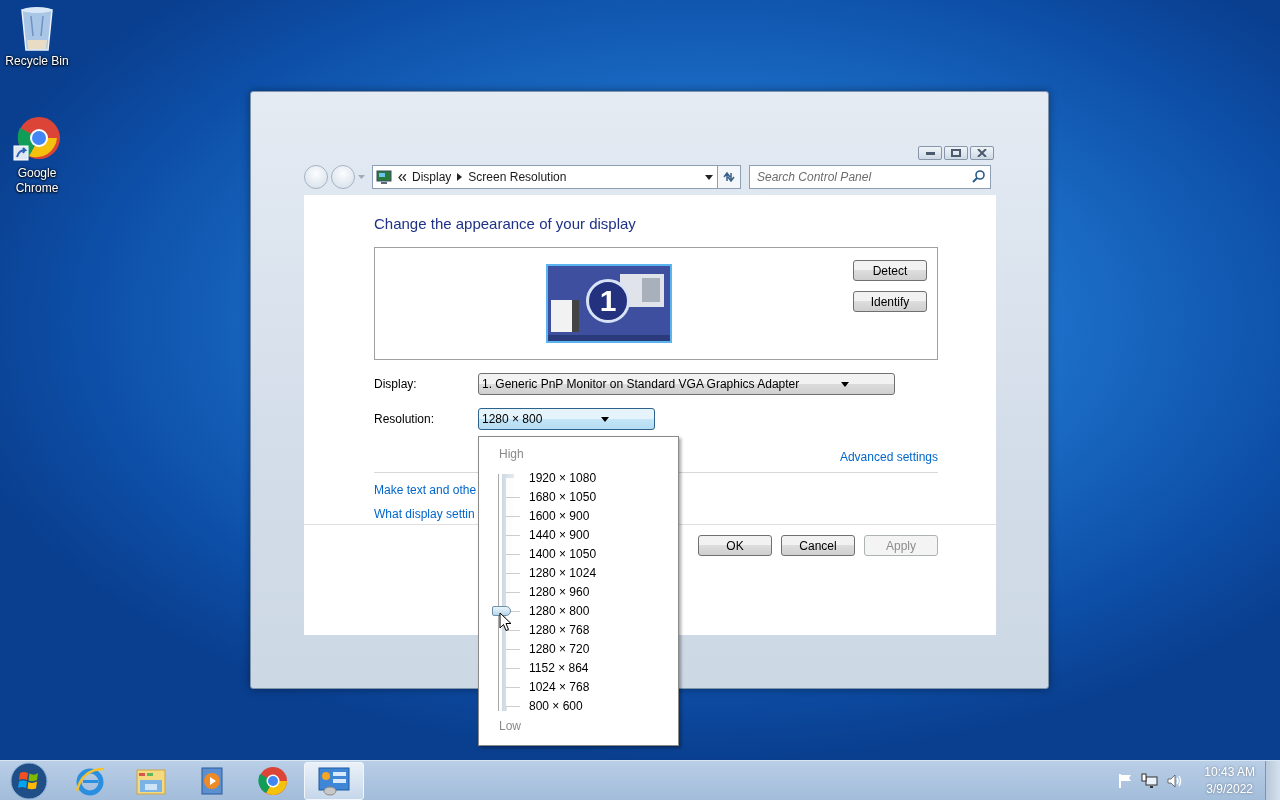 The image size is (1280, 800). What do you see at coordinates (505, 622) in the screenshot?
I see `cursor-icon` at bounding box center [505, 622].